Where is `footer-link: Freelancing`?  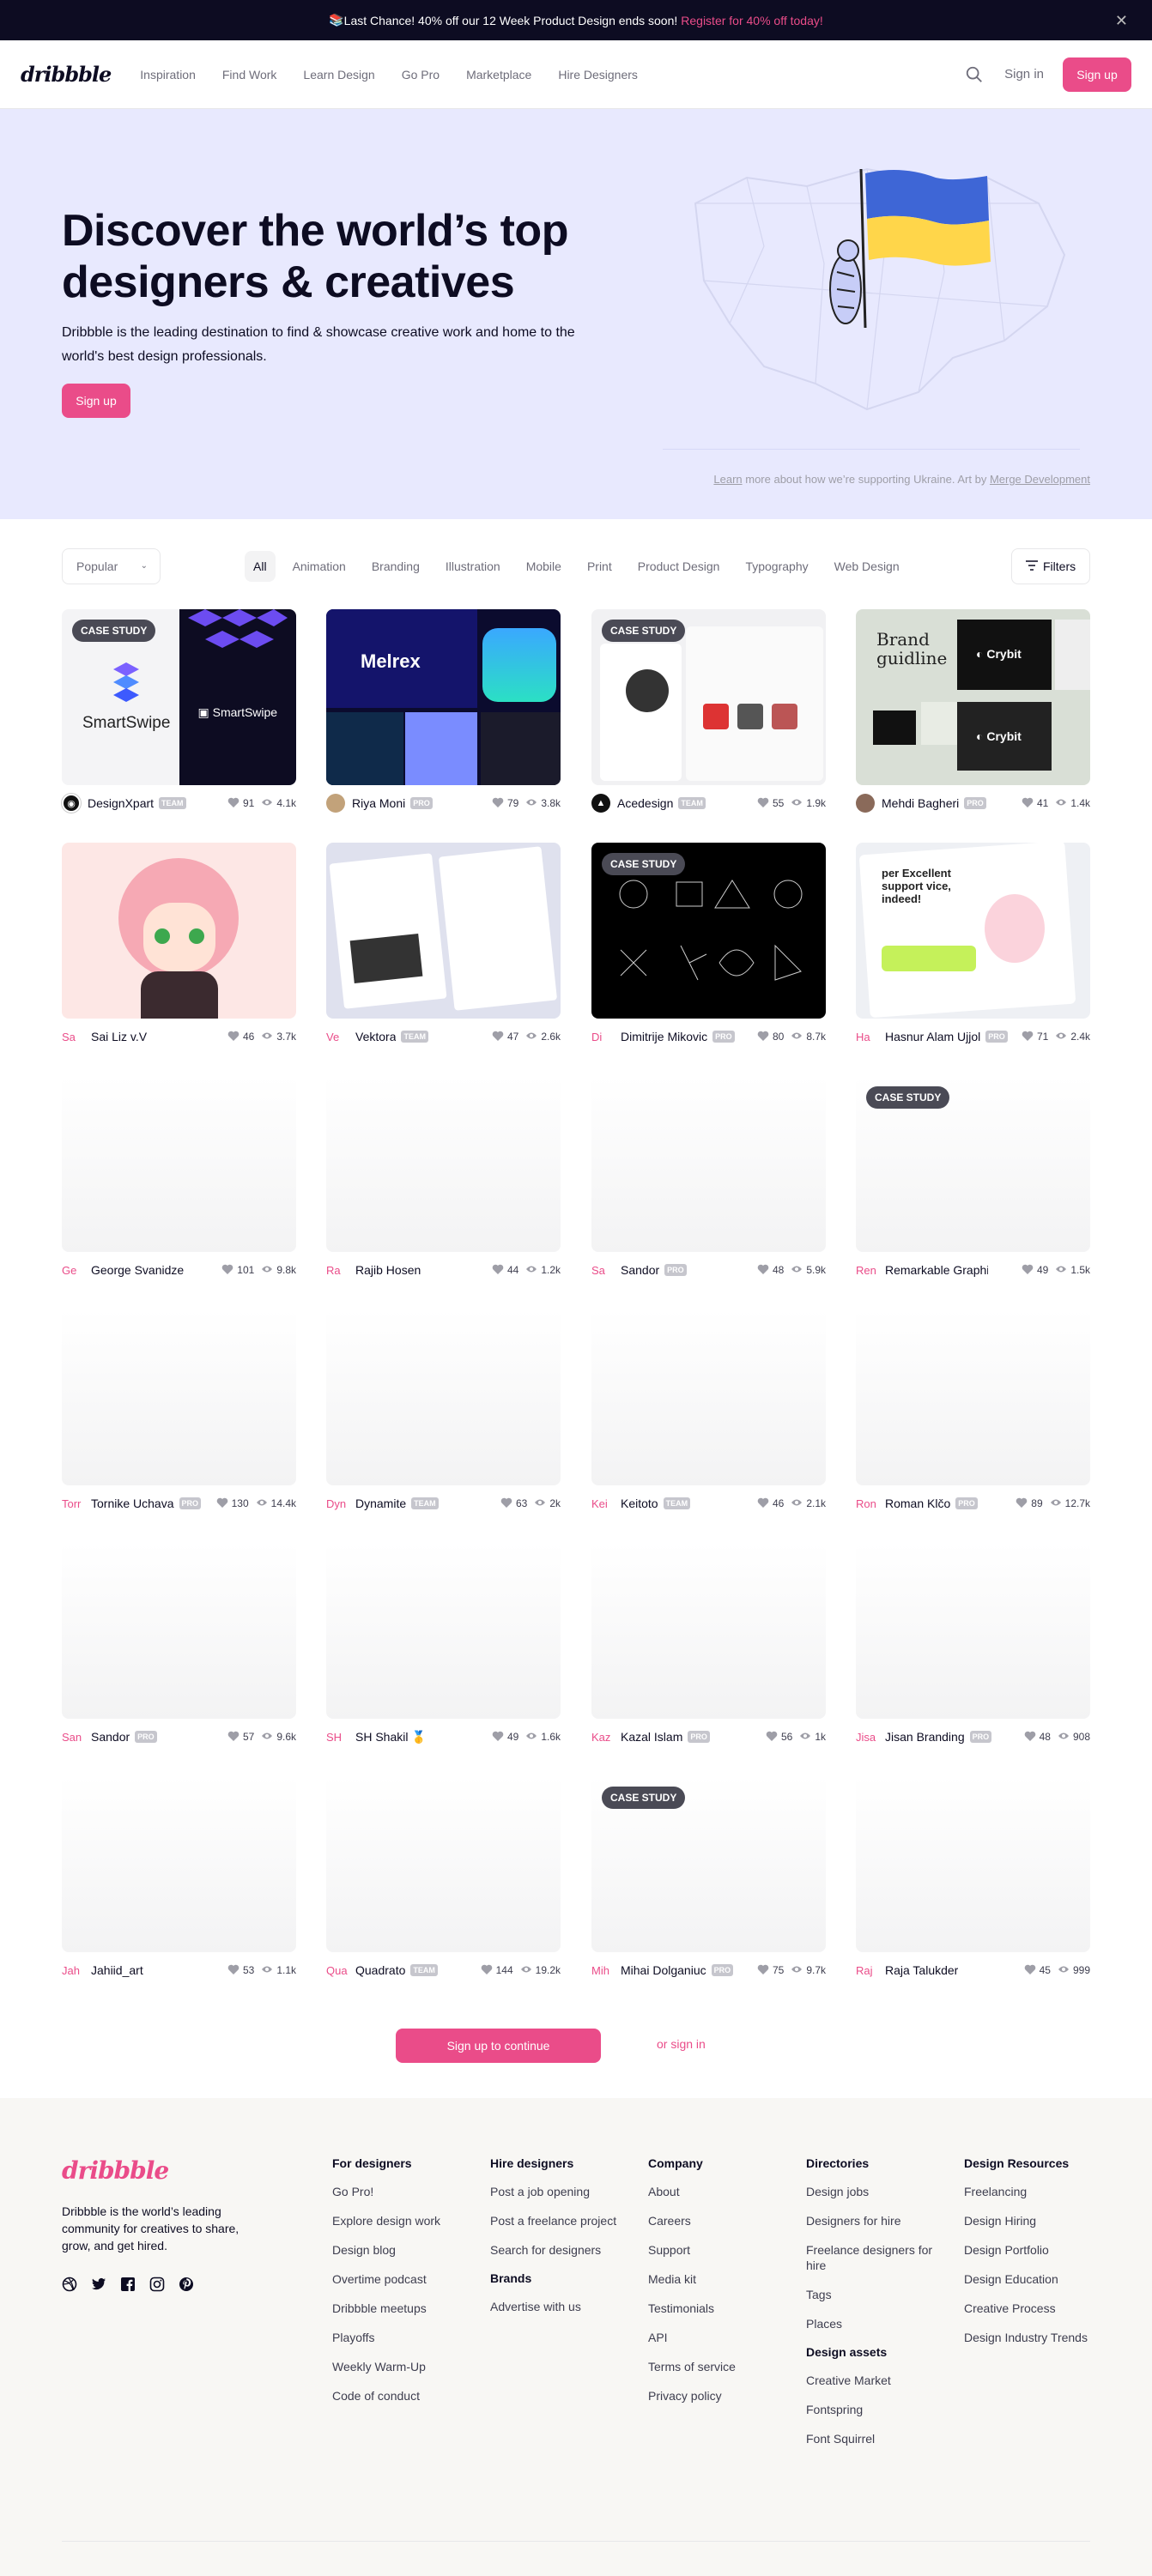 footer-link: Freelancing is located at coordinates (1037, 2191).